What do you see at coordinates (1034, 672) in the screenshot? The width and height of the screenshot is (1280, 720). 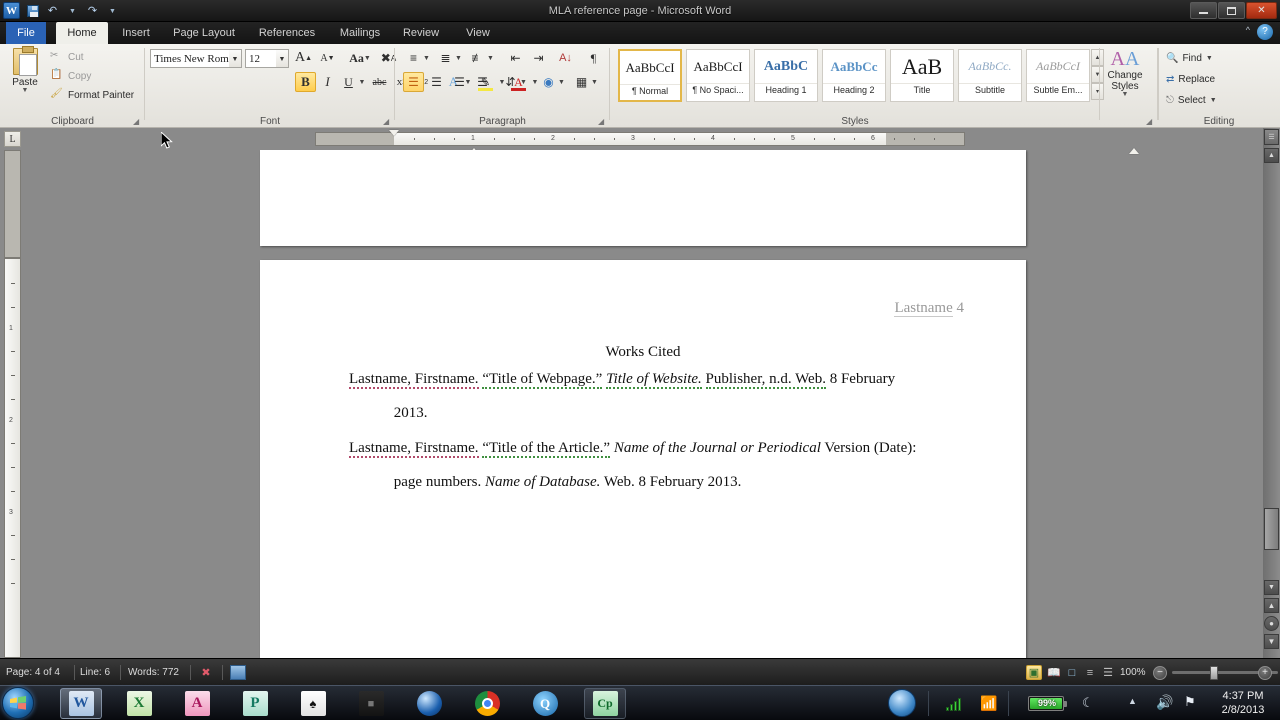 I see `view-print-layout-button: ▣` at bounding box center [1034, 672].